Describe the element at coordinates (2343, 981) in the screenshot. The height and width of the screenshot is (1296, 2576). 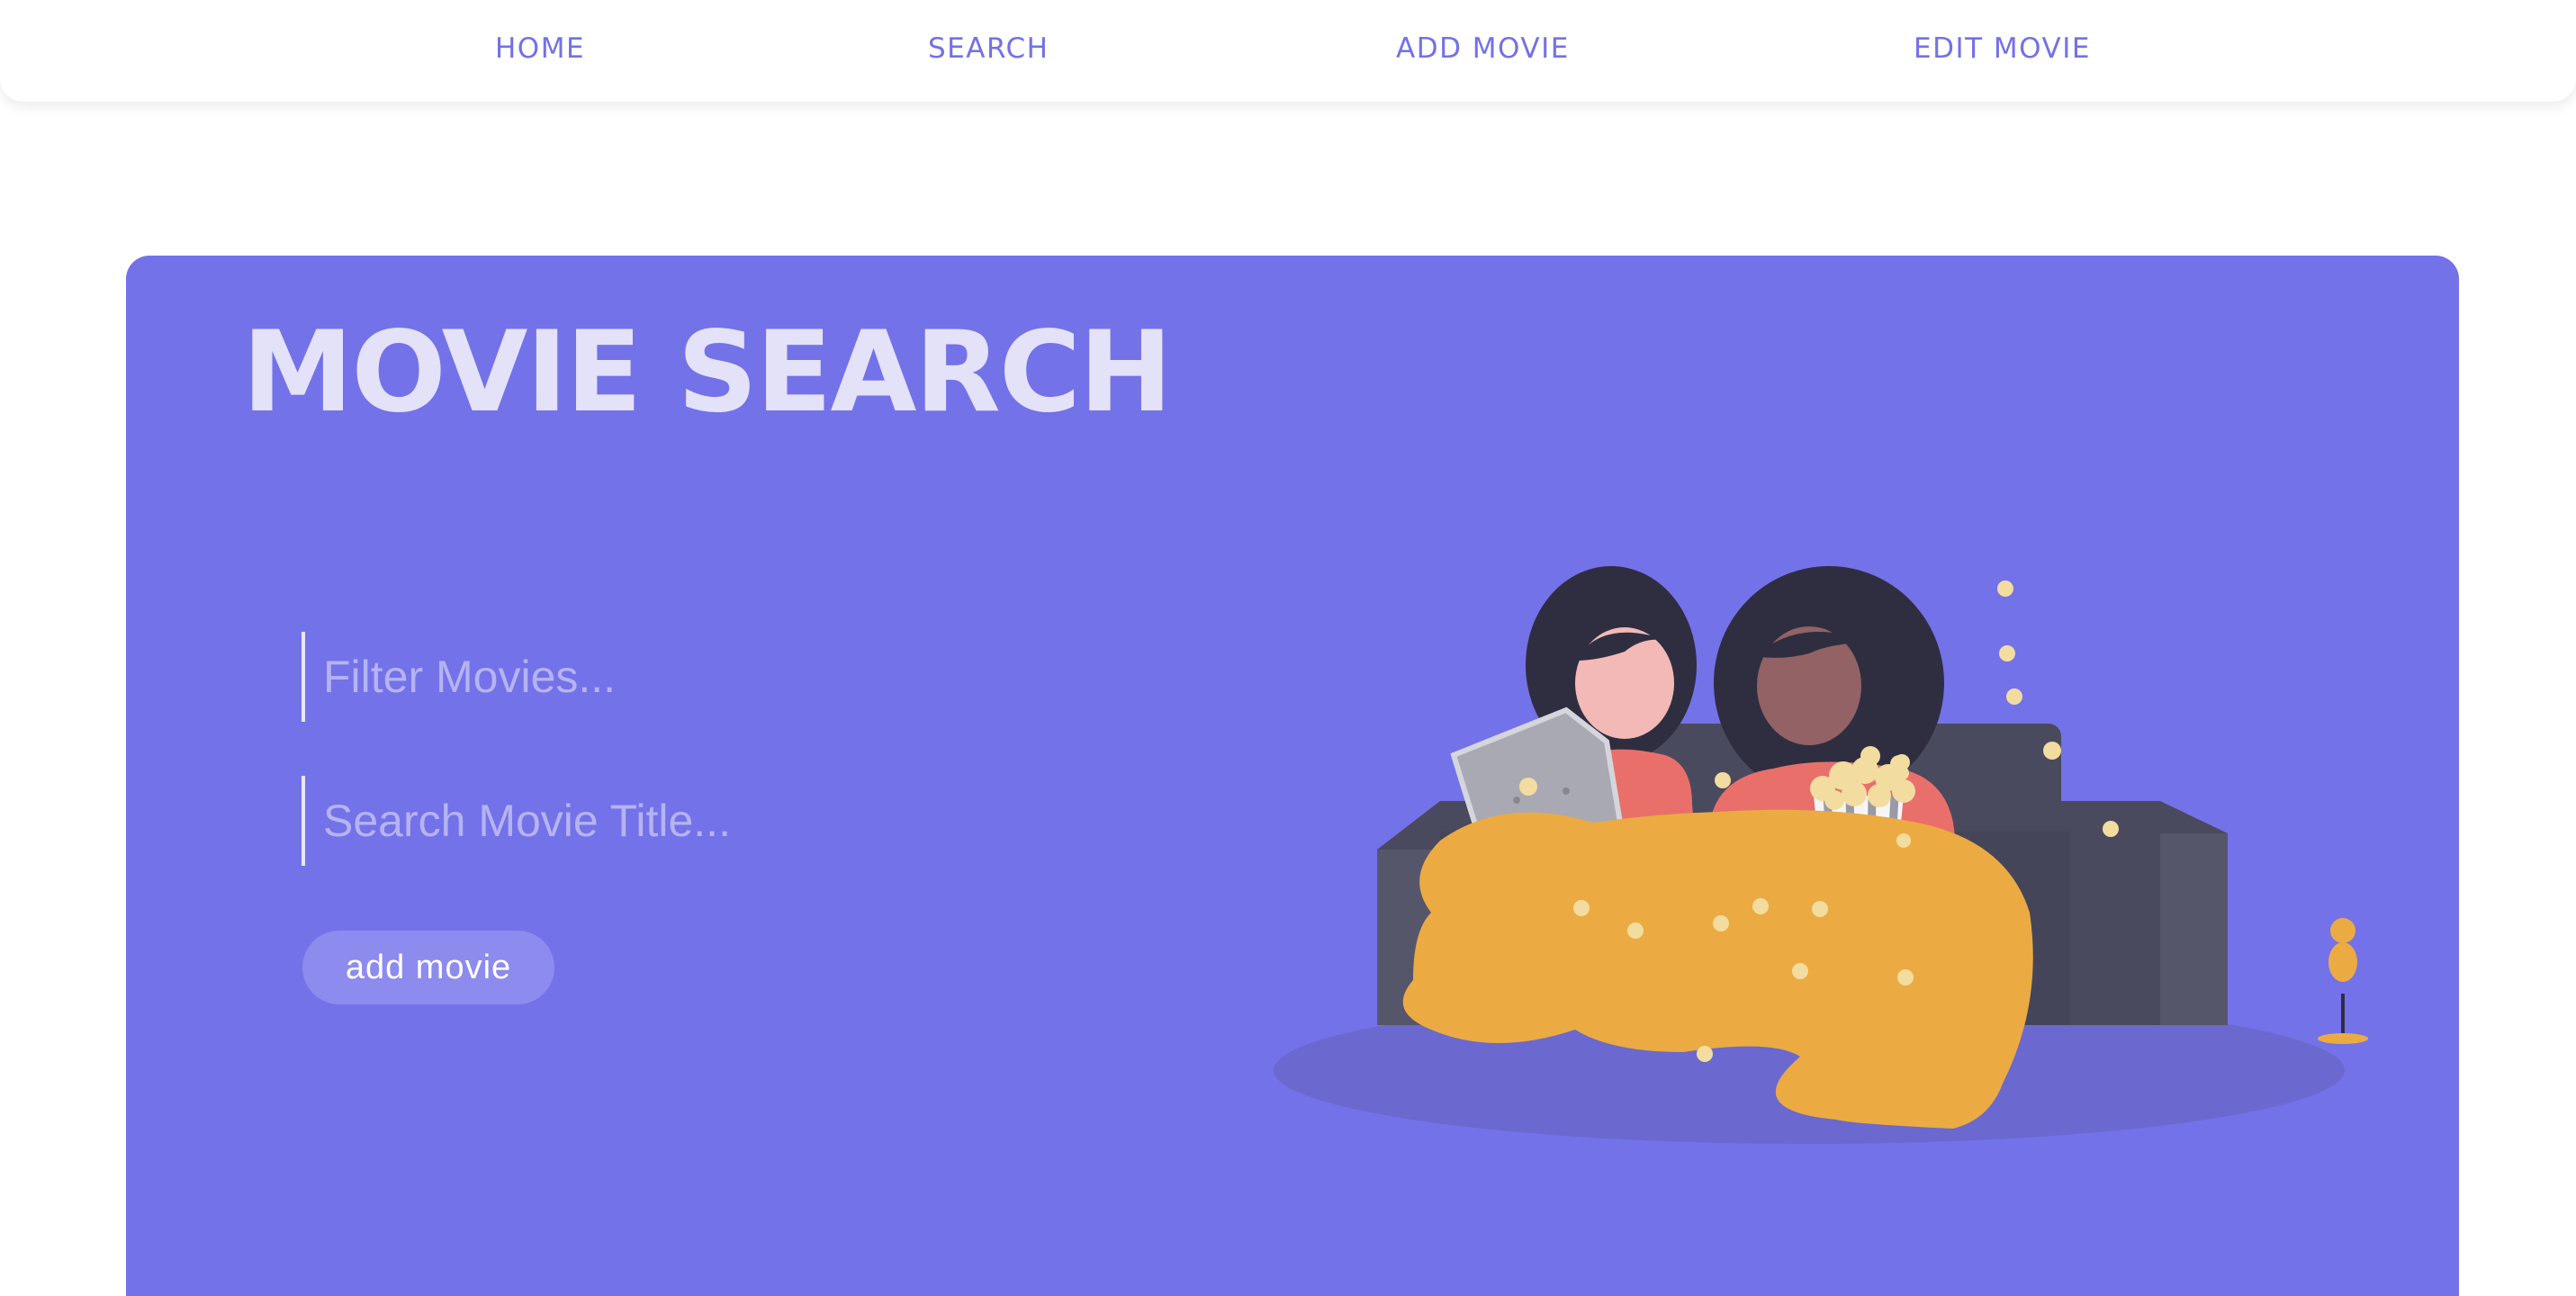
I see `small-lamp` at that location.